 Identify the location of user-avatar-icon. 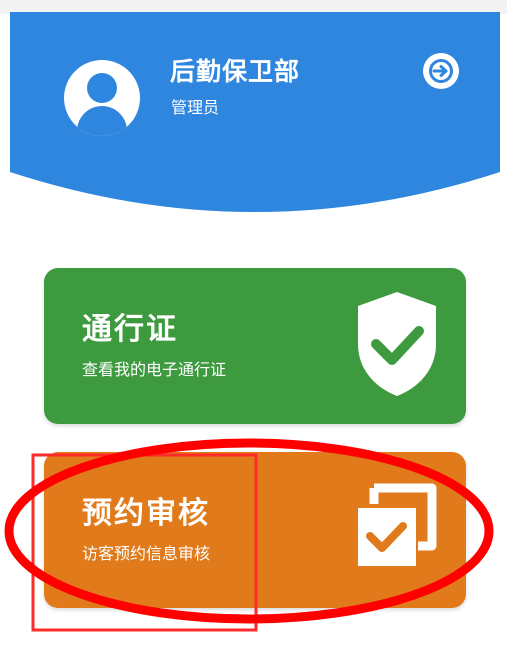
(102, 88).